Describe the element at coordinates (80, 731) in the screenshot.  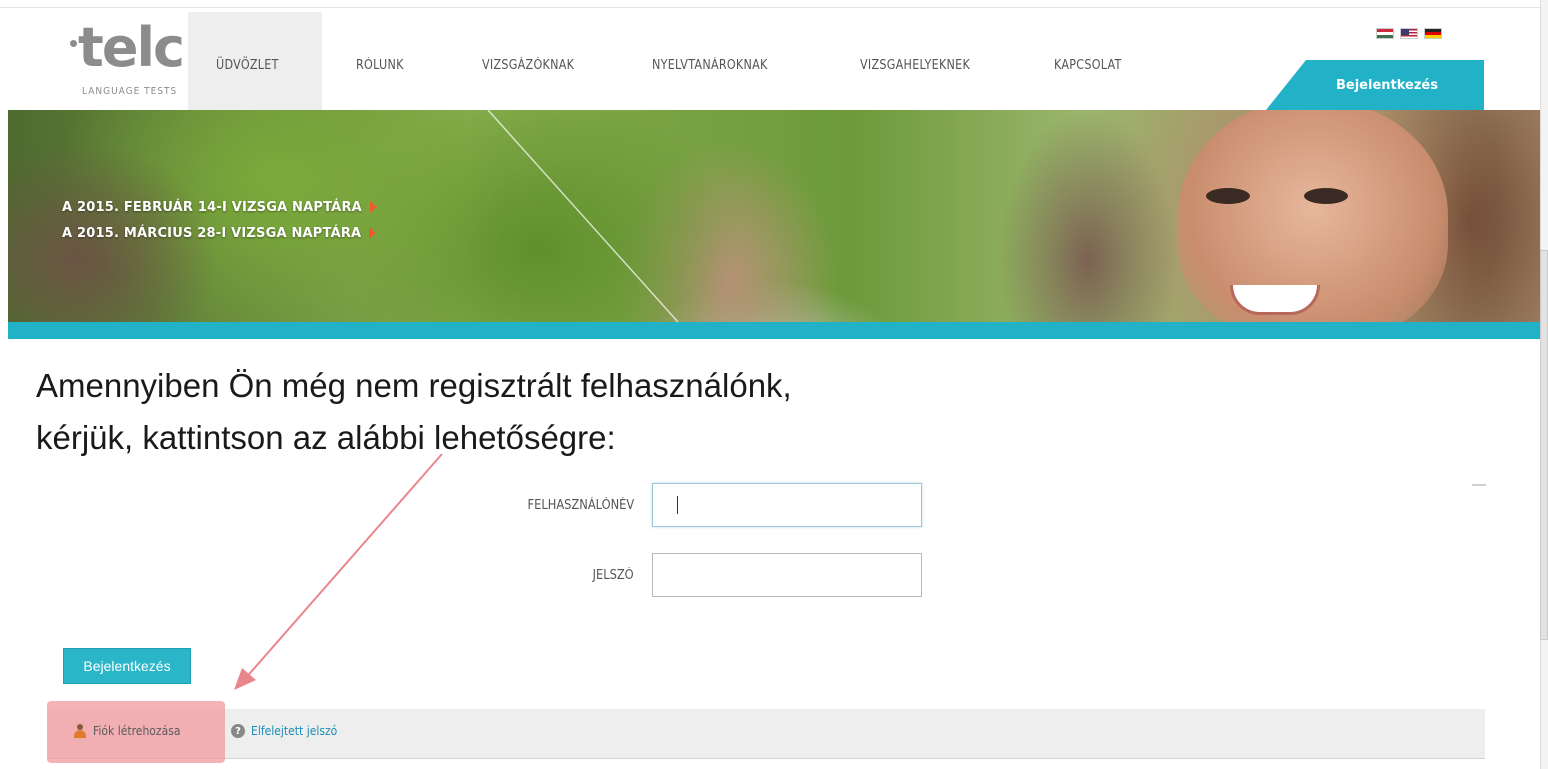
I see `user-icon` at that location.